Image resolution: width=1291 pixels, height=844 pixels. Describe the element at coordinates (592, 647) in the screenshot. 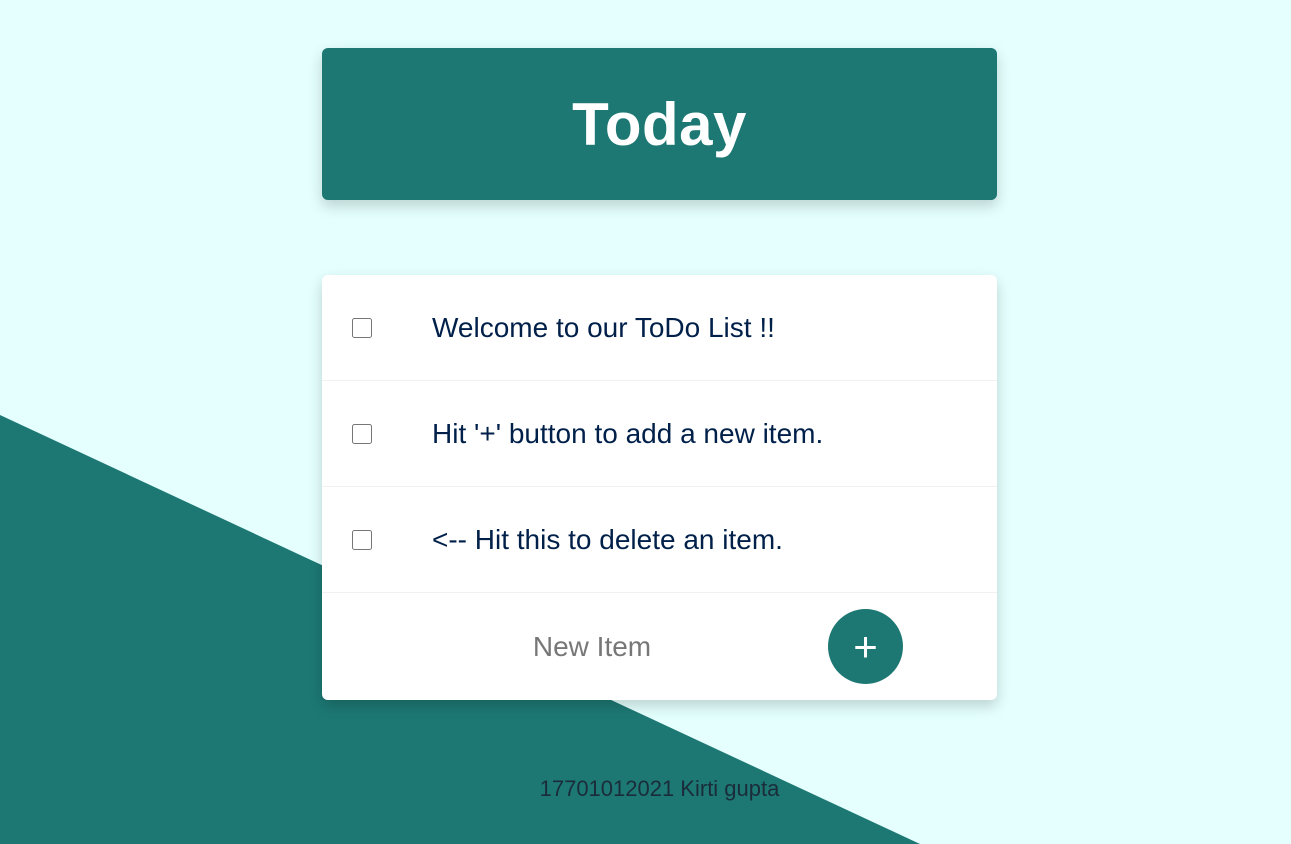

I see `new-item-input` at that location.